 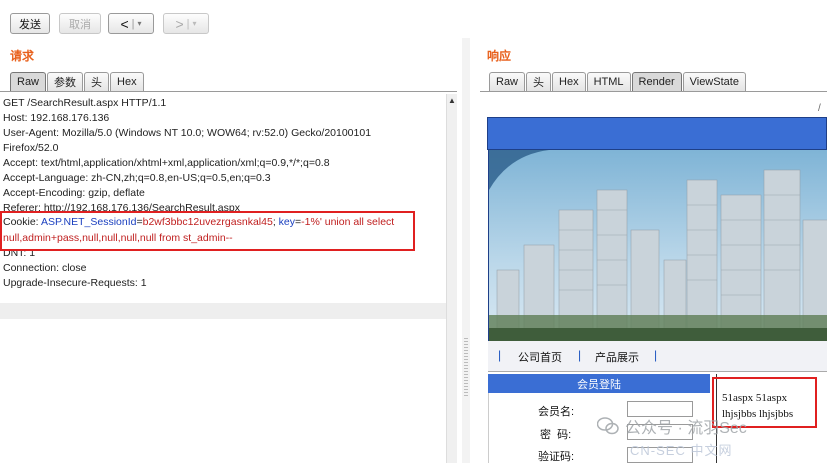 What do you see at coordinates (540, 357) in the screenshot?
I see `nav-item-home: 公司首页` at bounding box center [540, 357].